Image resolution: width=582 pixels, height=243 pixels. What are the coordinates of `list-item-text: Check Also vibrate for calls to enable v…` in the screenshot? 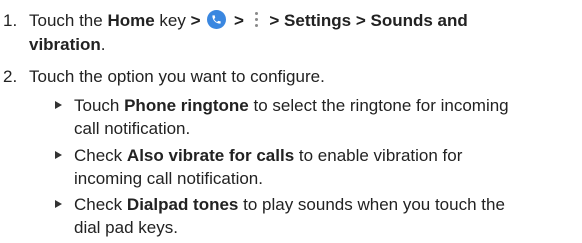 It's located at (268, 167).